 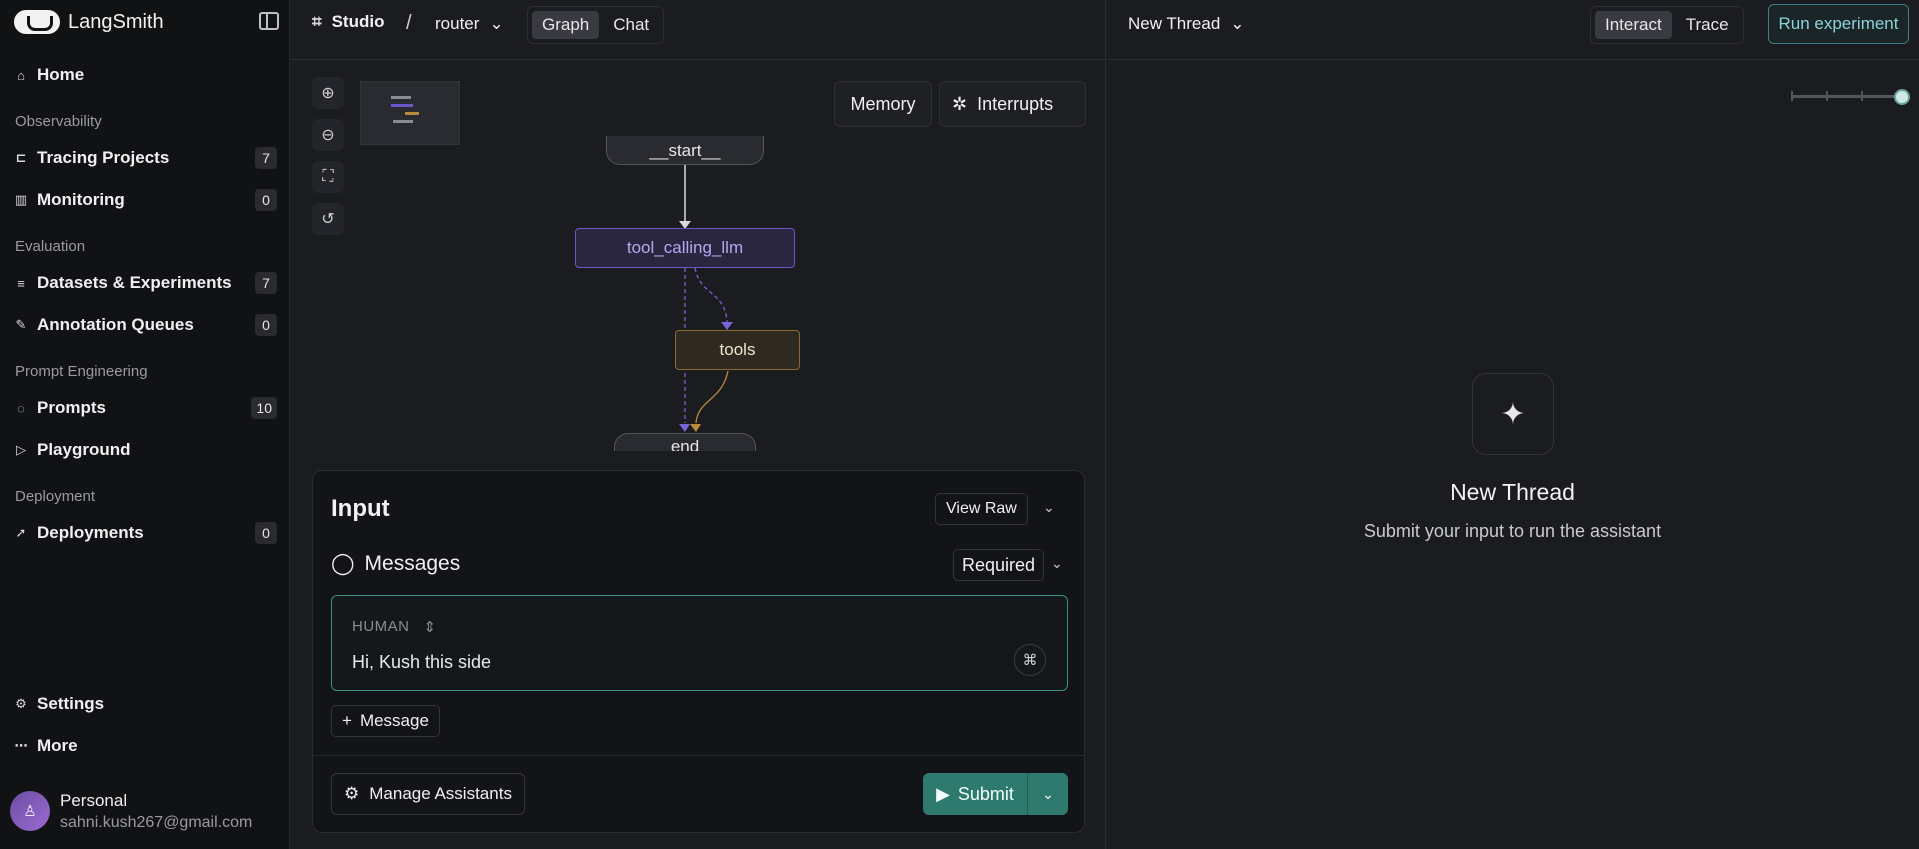 I want to click on count-badge: 10, so click(x=264, y=408).